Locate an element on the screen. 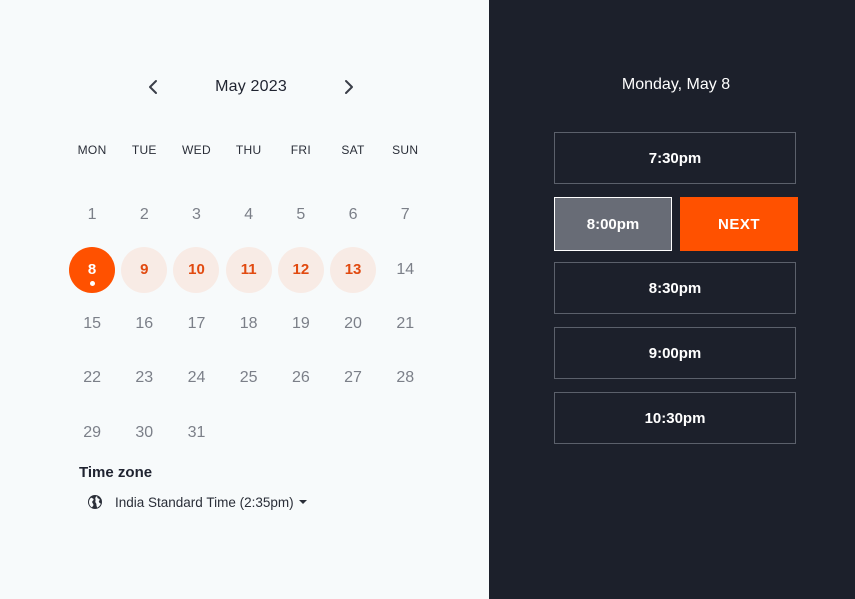  day-circle: 13 is located at coordinates (353, 269).